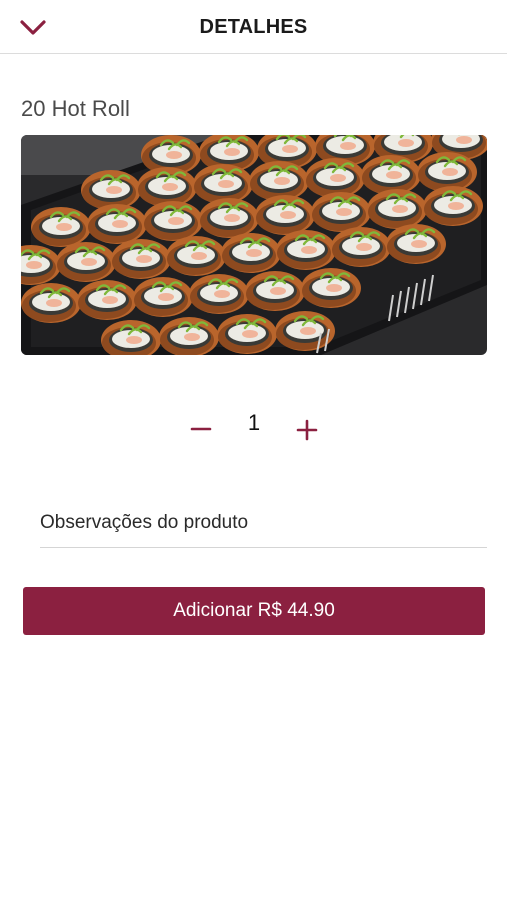  I want to click on increment-button, so click(307, 428).